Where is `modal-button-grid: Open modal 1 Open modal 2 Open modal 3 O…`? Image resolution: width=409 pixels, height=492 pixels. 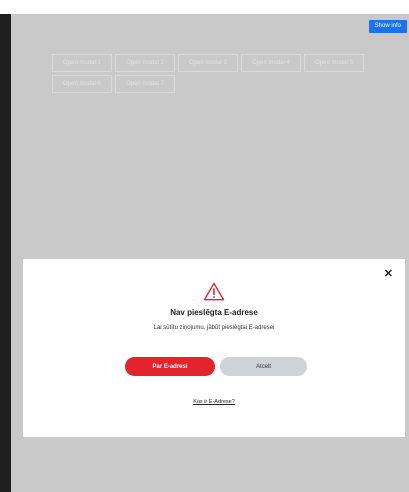 modal-button-grid: Open modal 1 Open modal 2 Open modal 3 O… is located at coordinates (217, 73).